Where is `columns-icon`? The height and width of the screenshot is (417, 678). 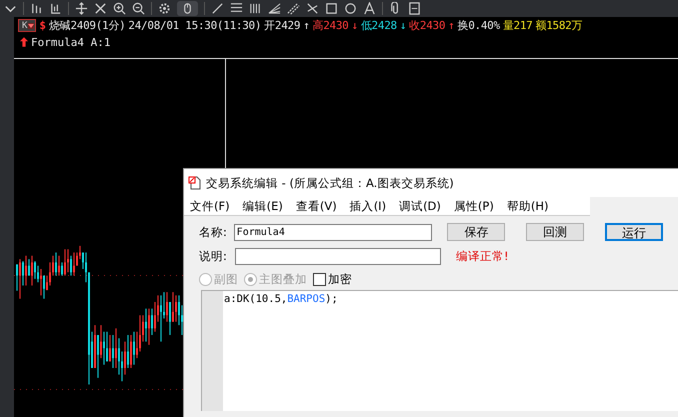 columns-icon is located at coordinates (255, 8).